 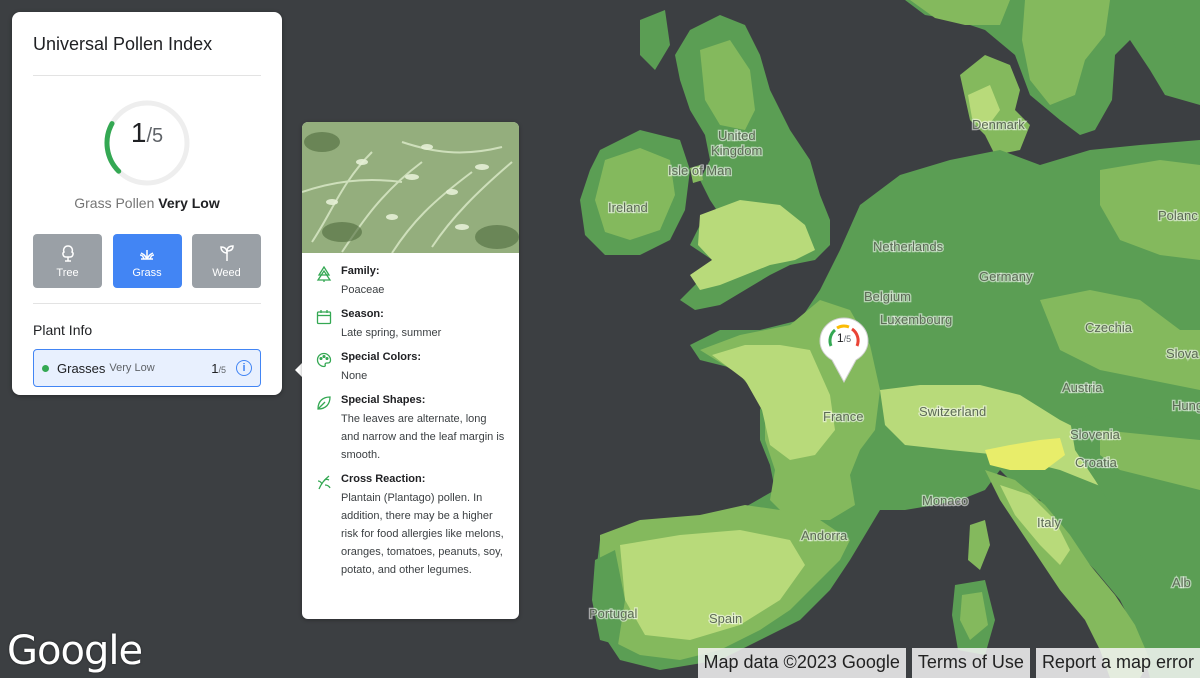 I want to click on label-poland: Polanc, so click(x=1178, y=215).